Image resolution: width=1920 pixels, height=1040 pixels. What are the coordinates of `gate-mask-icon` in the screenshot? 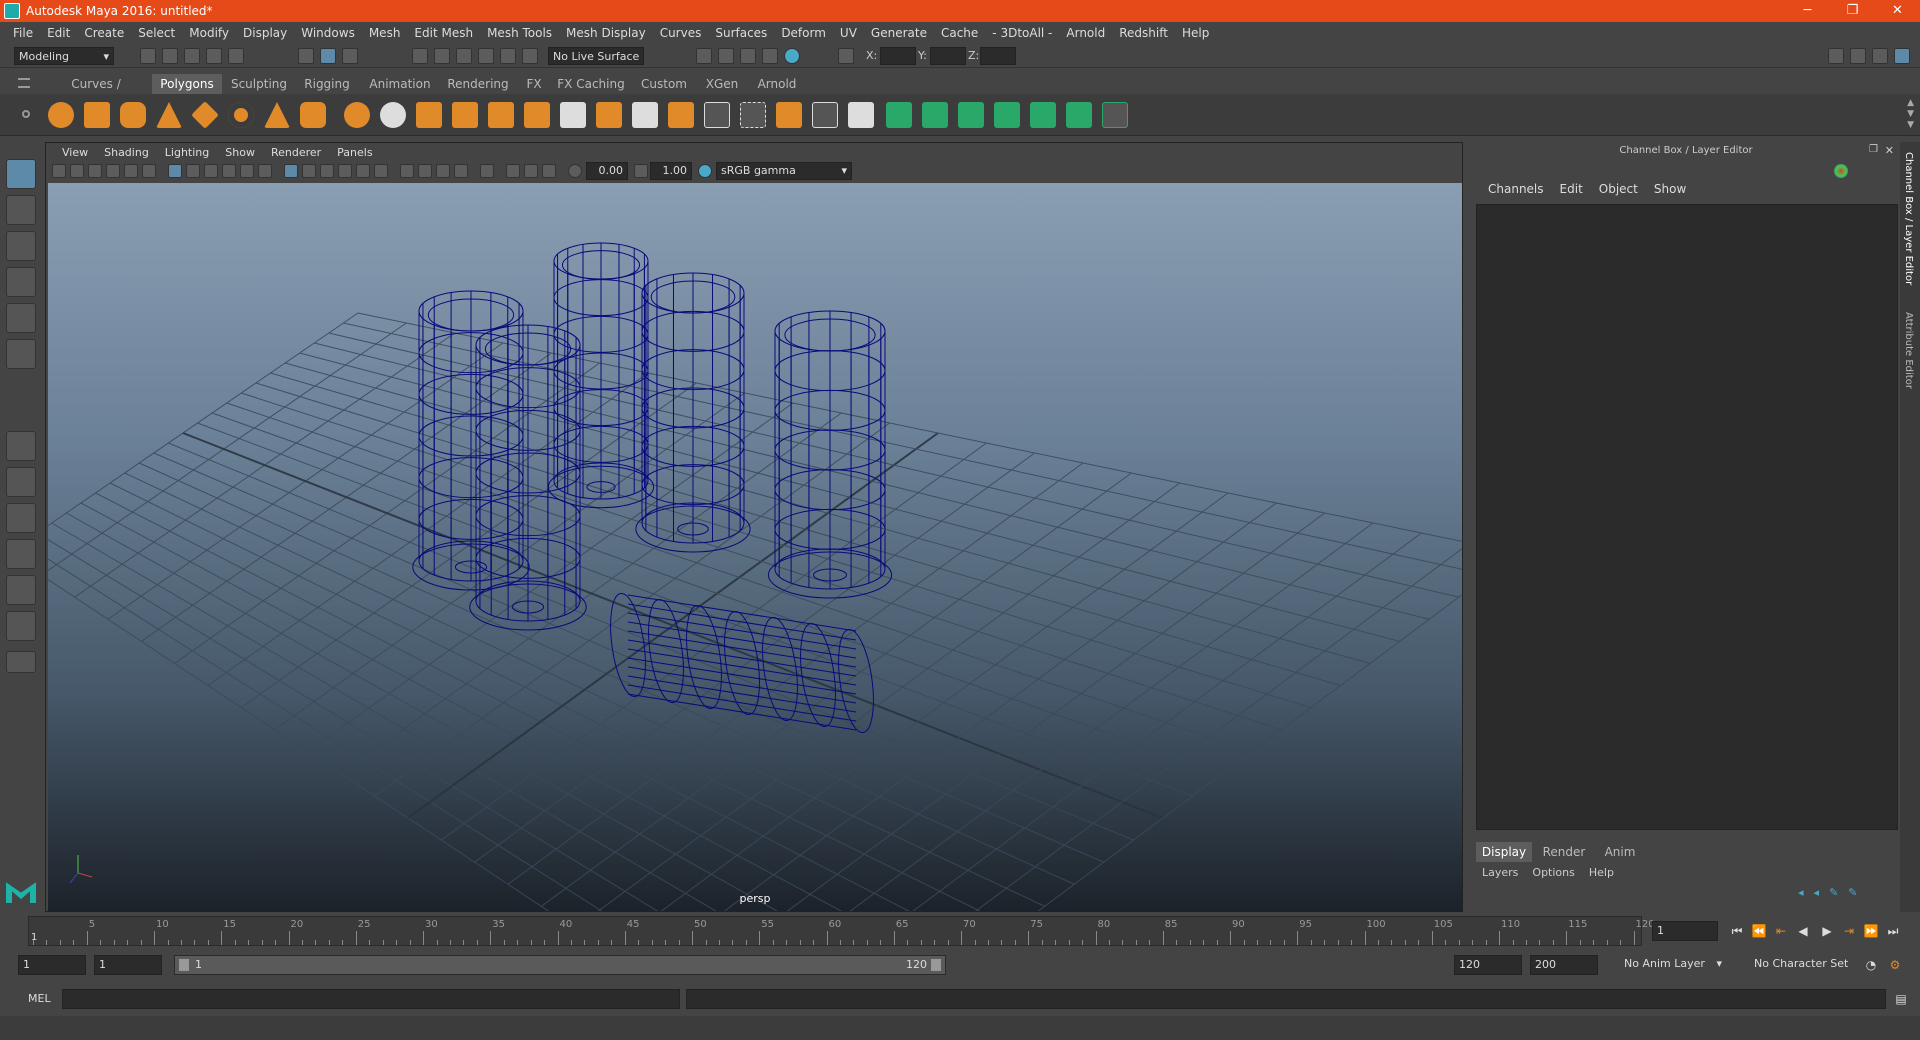 It's located at (229, 171).